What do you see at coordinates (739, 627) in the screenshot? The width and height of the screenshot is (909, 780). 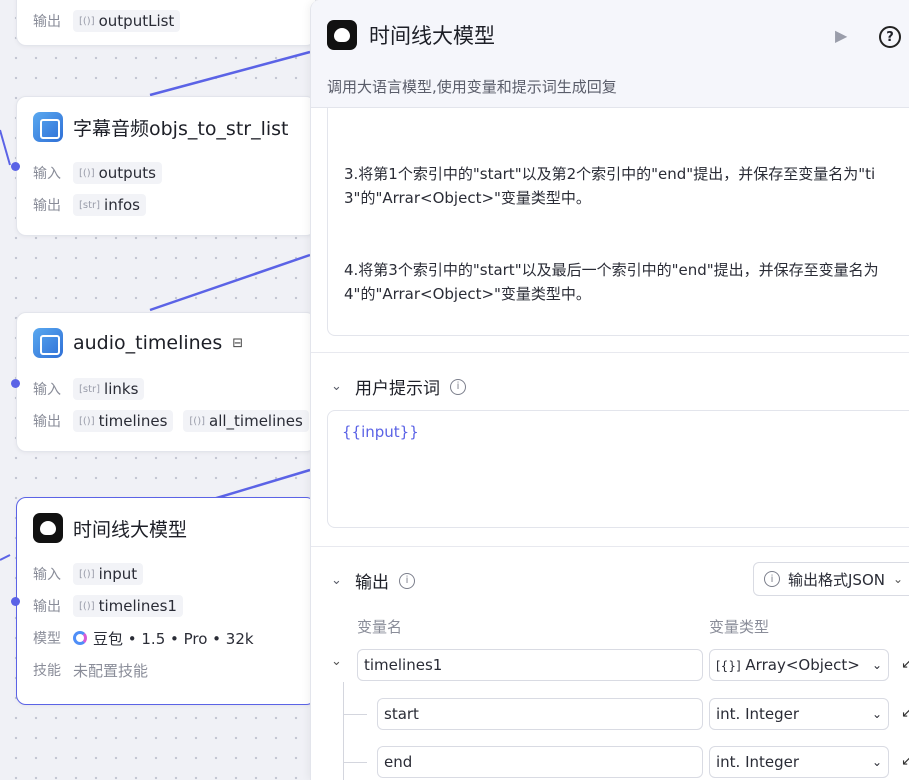 I see `col-header-type: 变量类型` at bounding box center [739, 627].